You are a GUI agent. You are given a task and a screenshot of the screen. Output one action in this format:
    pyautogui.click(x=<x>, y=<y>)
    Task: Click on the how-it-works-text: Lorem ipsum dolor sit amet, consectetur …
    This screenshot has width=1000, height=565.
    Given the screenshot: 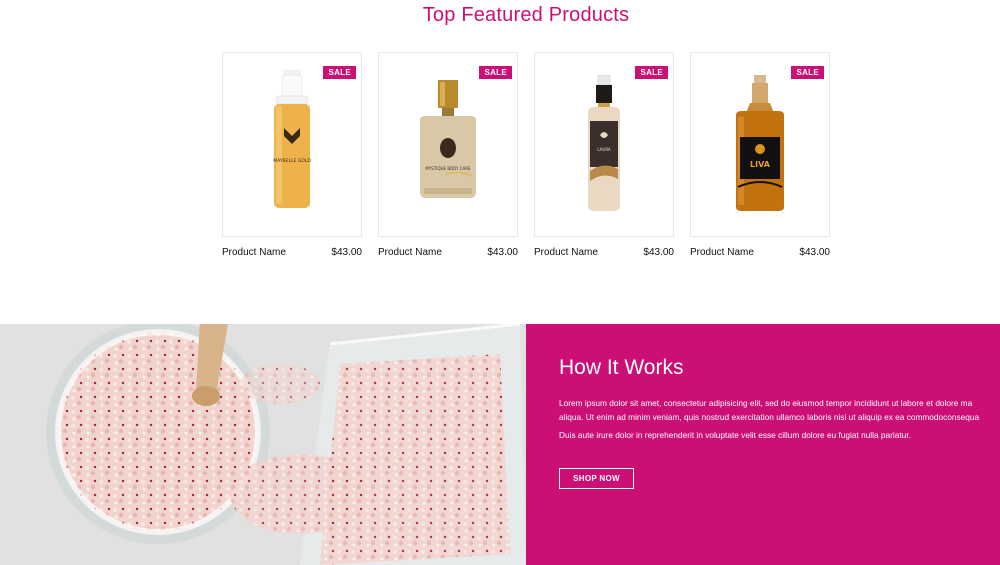 What is the action you would take?
    pyautogui.click(x=779, y=421)
    